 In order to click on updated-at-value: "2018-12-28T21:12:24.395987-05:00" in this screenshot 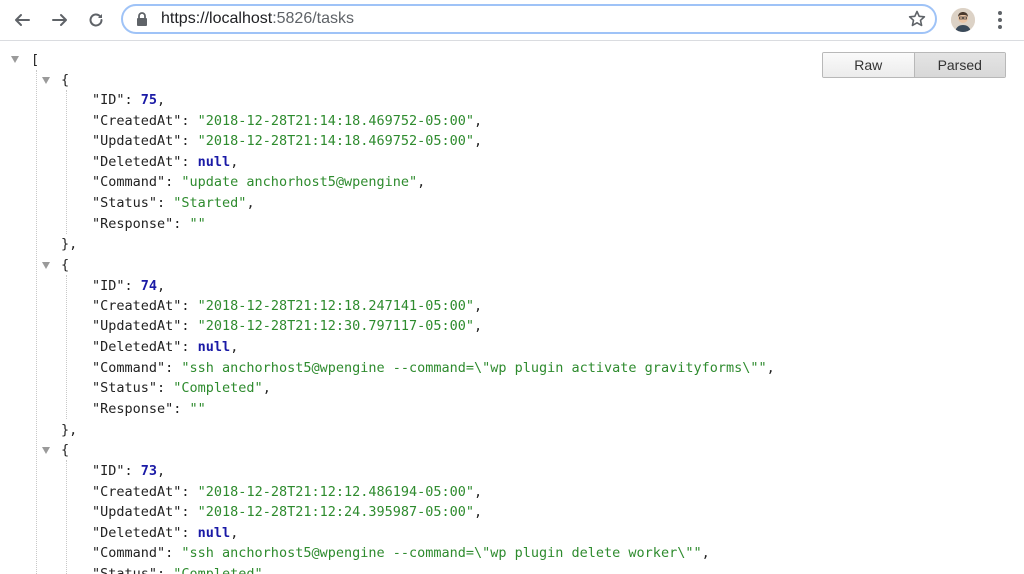, I will do `click(336, 512)`.